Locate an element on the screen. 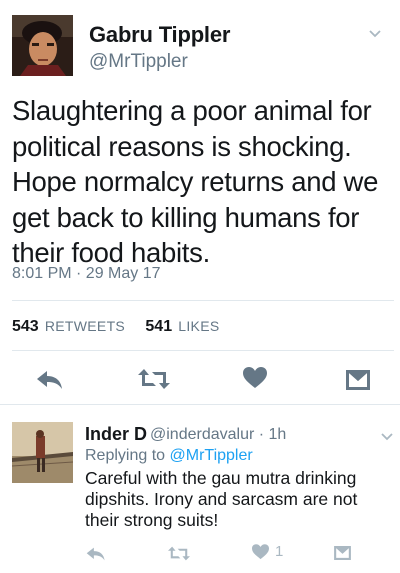 This screenshot has height=573, width=400. like-count: 1 is located at coordinates (279, 551).